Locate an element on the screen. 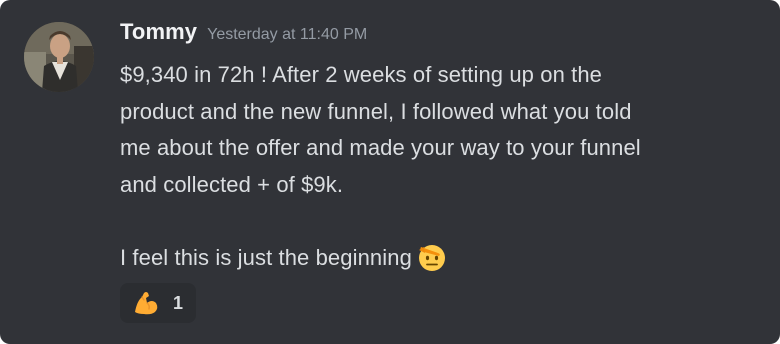 The height and width of the screenshot is (344, 780). message-closing-line: I feel this is just the beginning is located at coordinates (440, 262).